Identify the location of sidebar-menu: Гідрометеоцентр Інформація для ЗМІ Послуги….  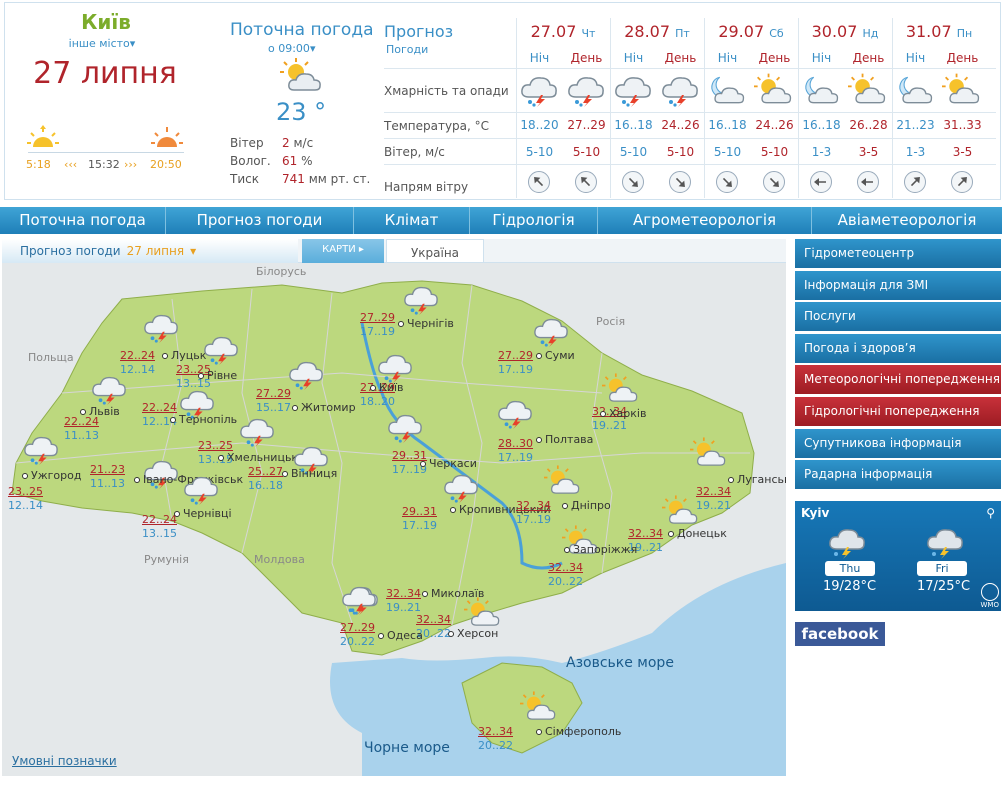
(898, 365).